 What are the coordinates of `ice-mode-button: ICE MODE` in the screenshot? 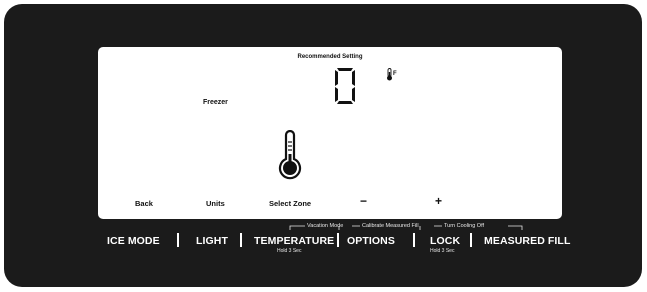 It's located at (133, 241).